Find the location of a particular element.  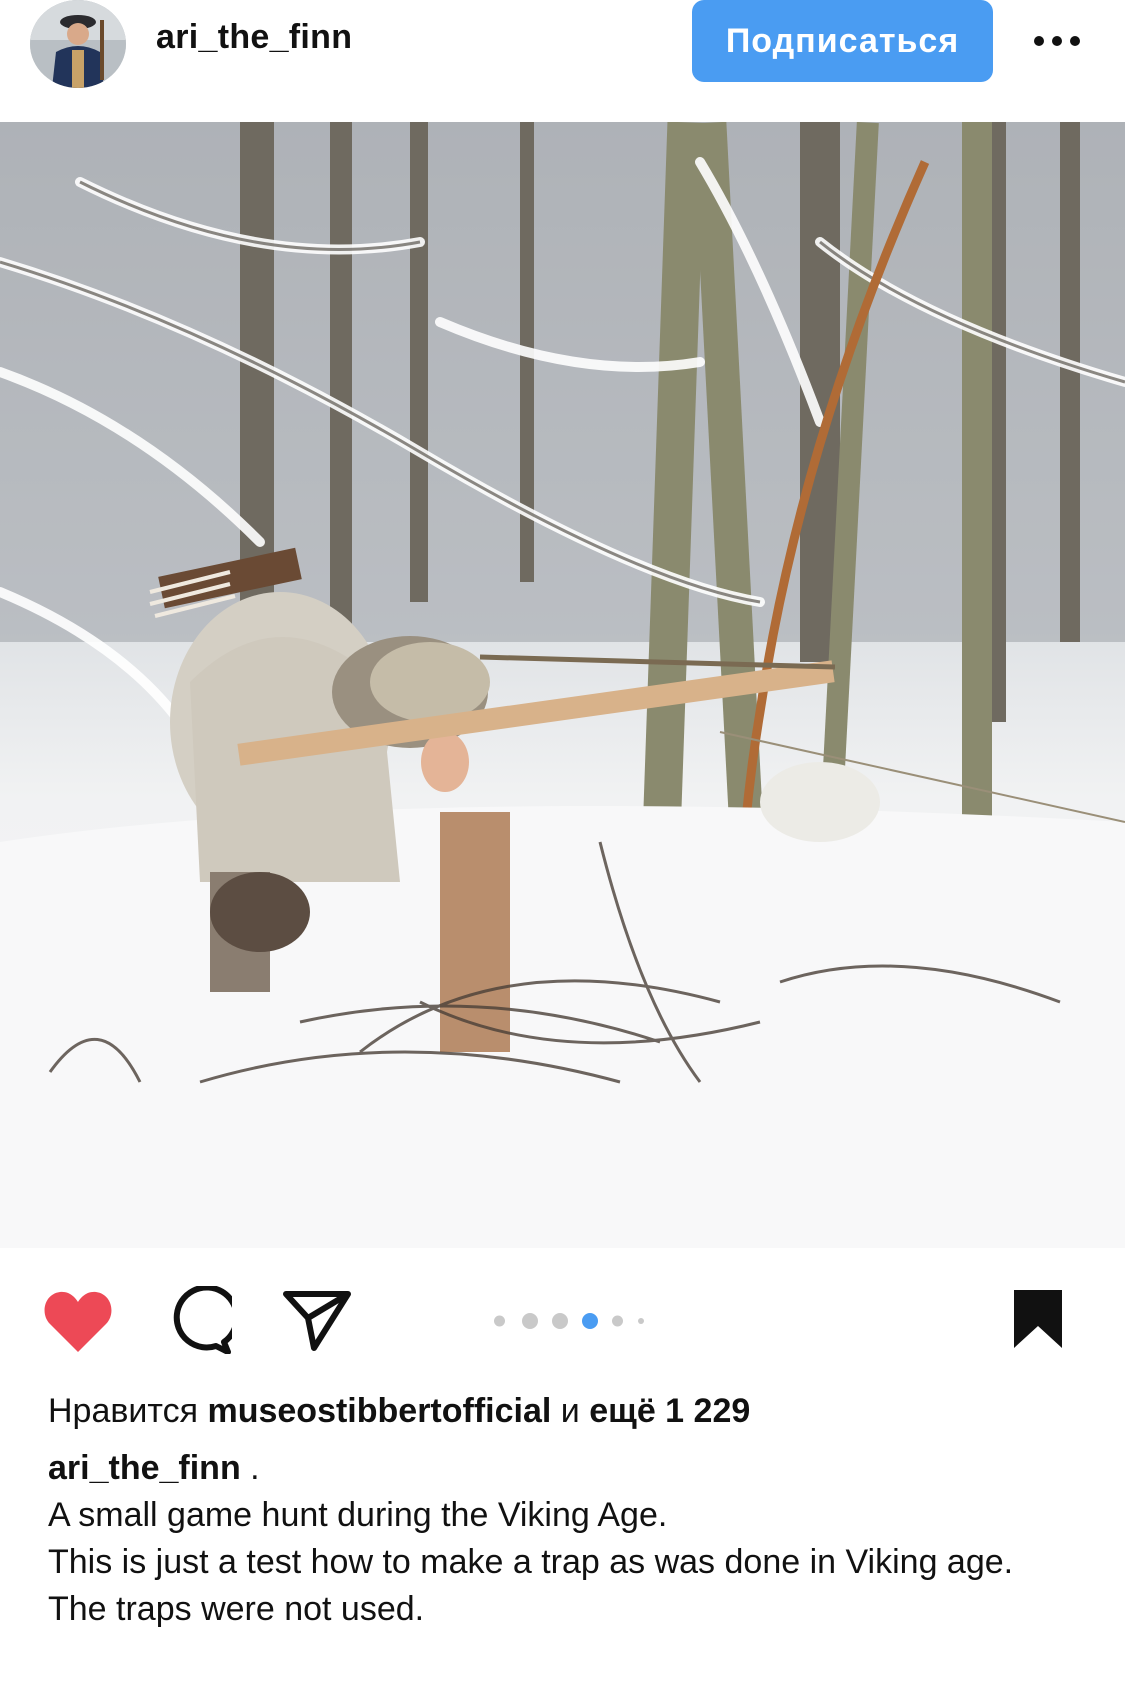

caption-line: The traps were not used. is located at coordinates (236, 1609).